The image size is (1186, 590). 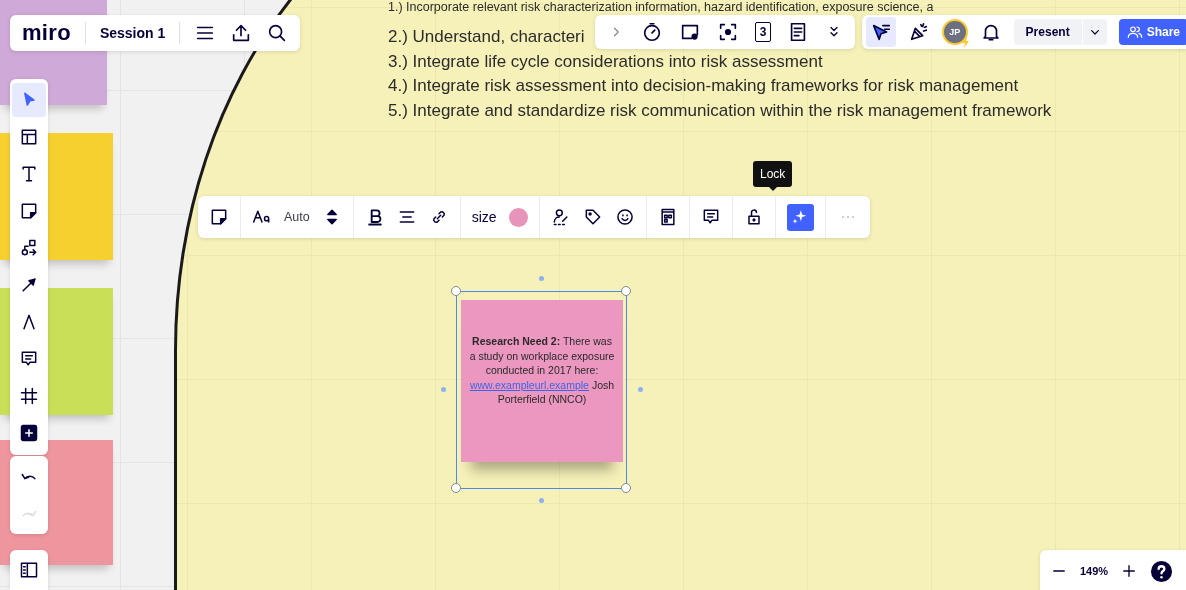 What do you see at coordinates (297, 217) in the screenshot?
I see `font-size-value: Auto` at bounding box center [297, 217].